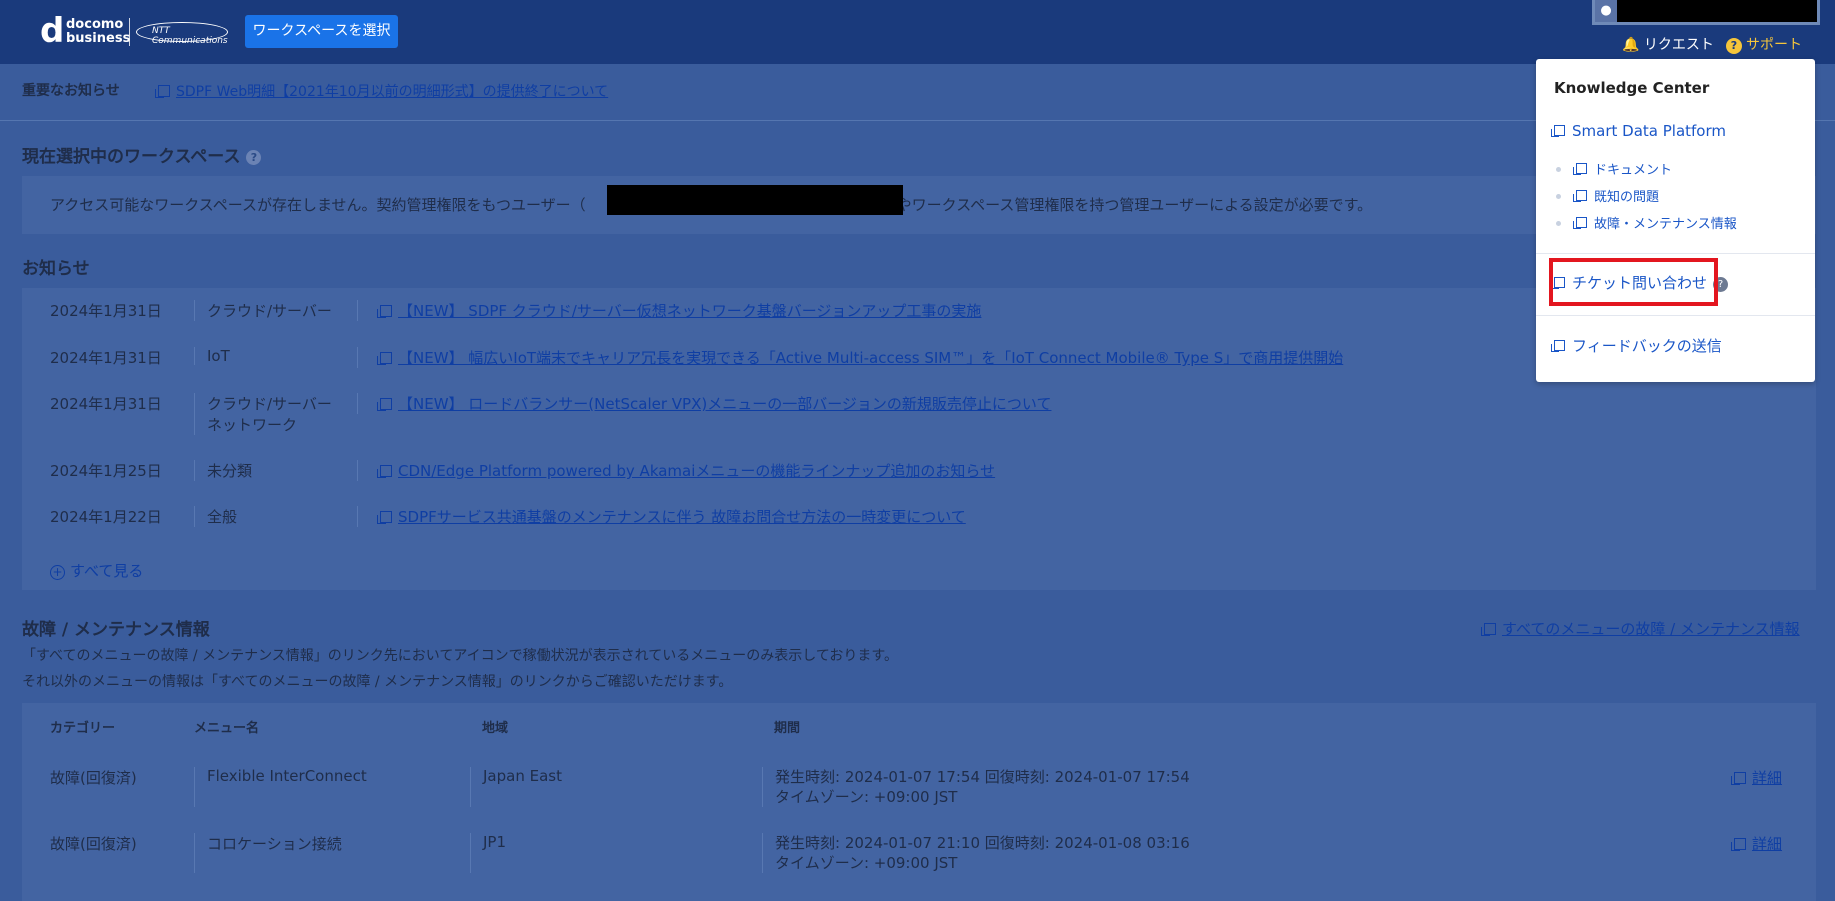  I want to click on news-date: 2024年1月25日, so click(106, 471).